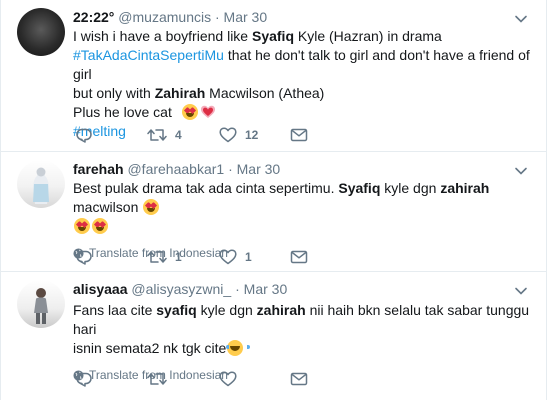 The height and width of the screenshot is (400, 547). What do you see at coordinates (368, 36) in the screenshot?
I see `text-segment: Kyle (Hazran) in drama` at bounding box center [368, 36].